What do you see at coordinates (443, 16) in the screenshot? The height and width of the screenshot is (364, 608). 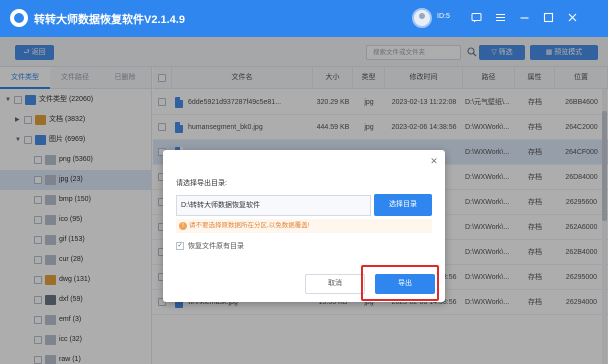 I see `user-id: ID:5` at bounding box center [443, 16].